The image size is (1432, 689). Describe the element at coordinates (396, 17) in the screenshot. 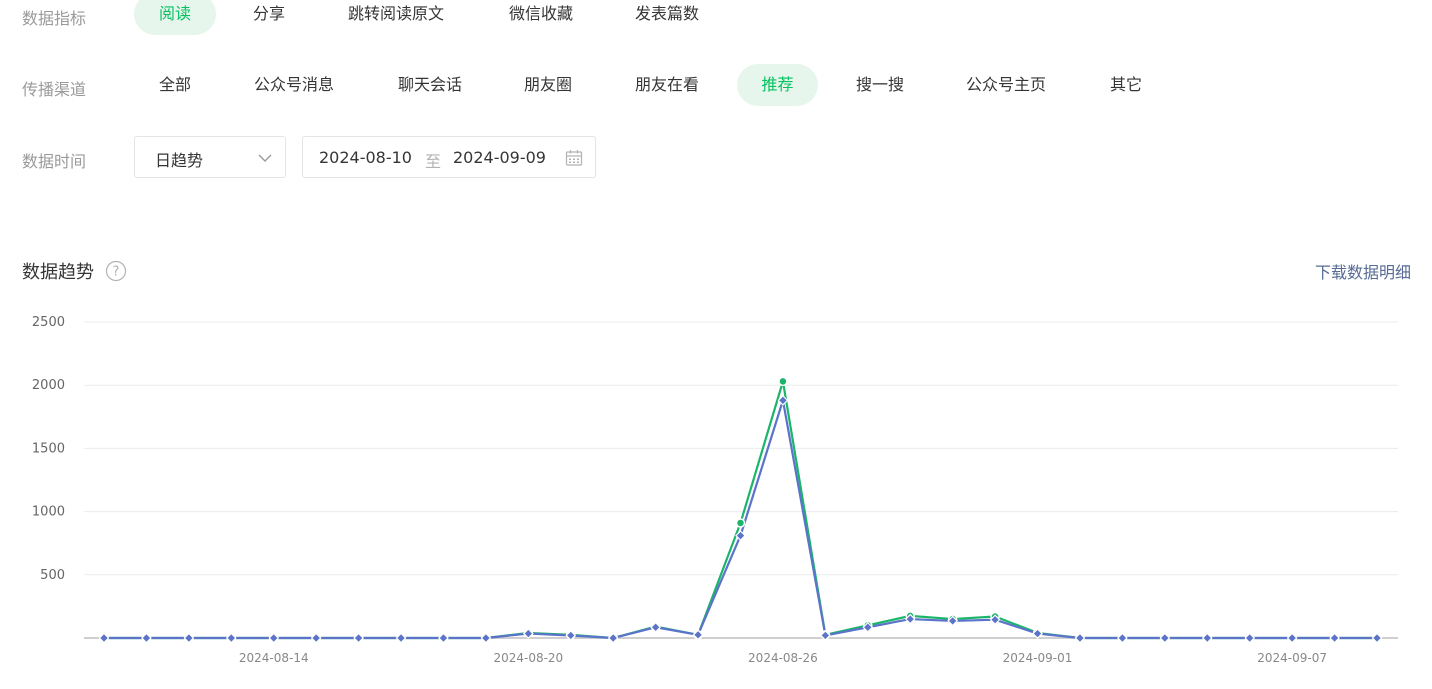

I see `metric-option-read-original: 跳转阅读原文` at that location.